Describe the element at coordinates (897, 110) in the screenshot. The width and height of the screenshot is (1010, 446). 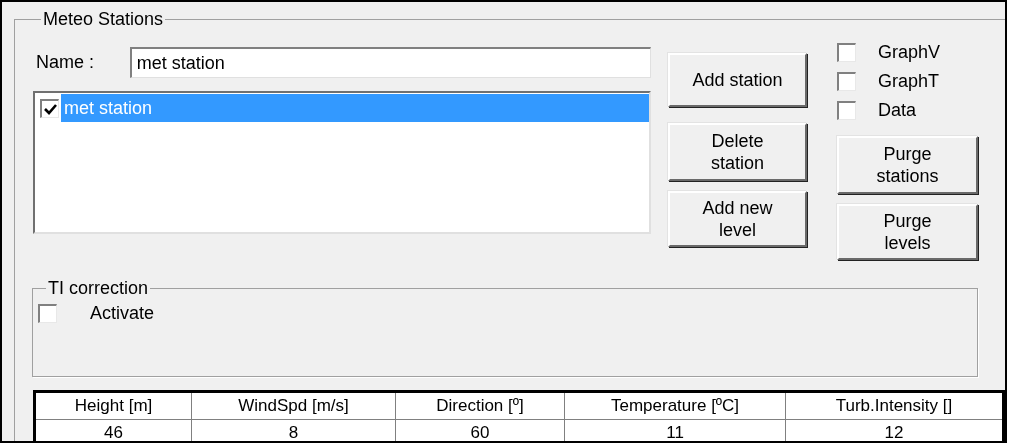
I see `checkbox-label: Data` at that location.